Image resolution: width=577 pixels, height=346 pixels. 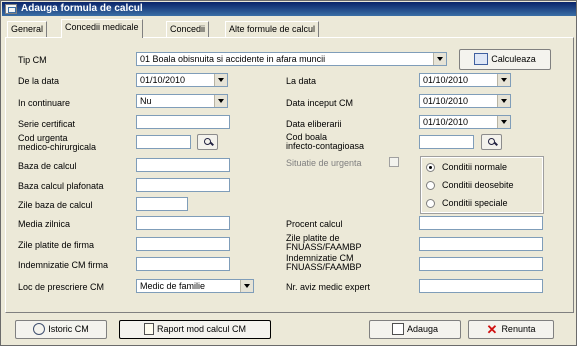 What do you see at coordinates (481, 58) in the screenshot?
I see `calculator-icon` at bounding box center [481, 58].